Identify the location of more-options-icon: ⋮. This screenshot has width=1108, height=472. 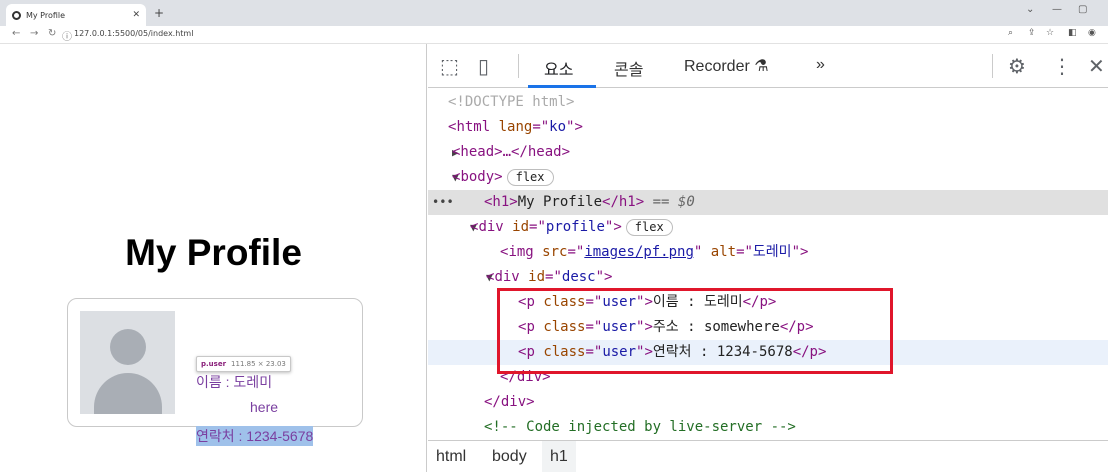
(1062, 66).